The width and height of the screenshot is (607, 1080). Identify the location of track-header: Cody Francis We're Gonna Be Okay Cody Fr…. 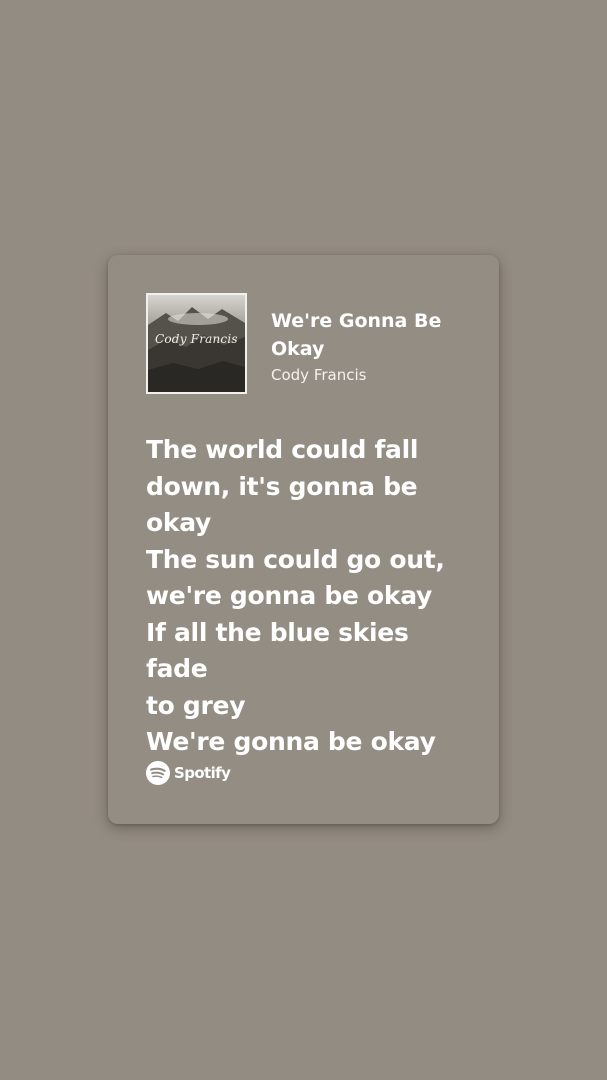
(303, 343).